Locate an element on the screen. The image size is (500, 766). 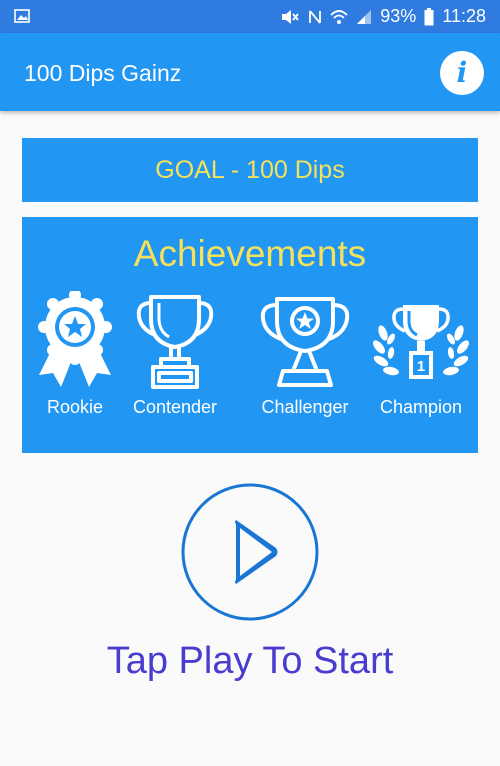
rosette-icon is located at coordinates (75, 339).